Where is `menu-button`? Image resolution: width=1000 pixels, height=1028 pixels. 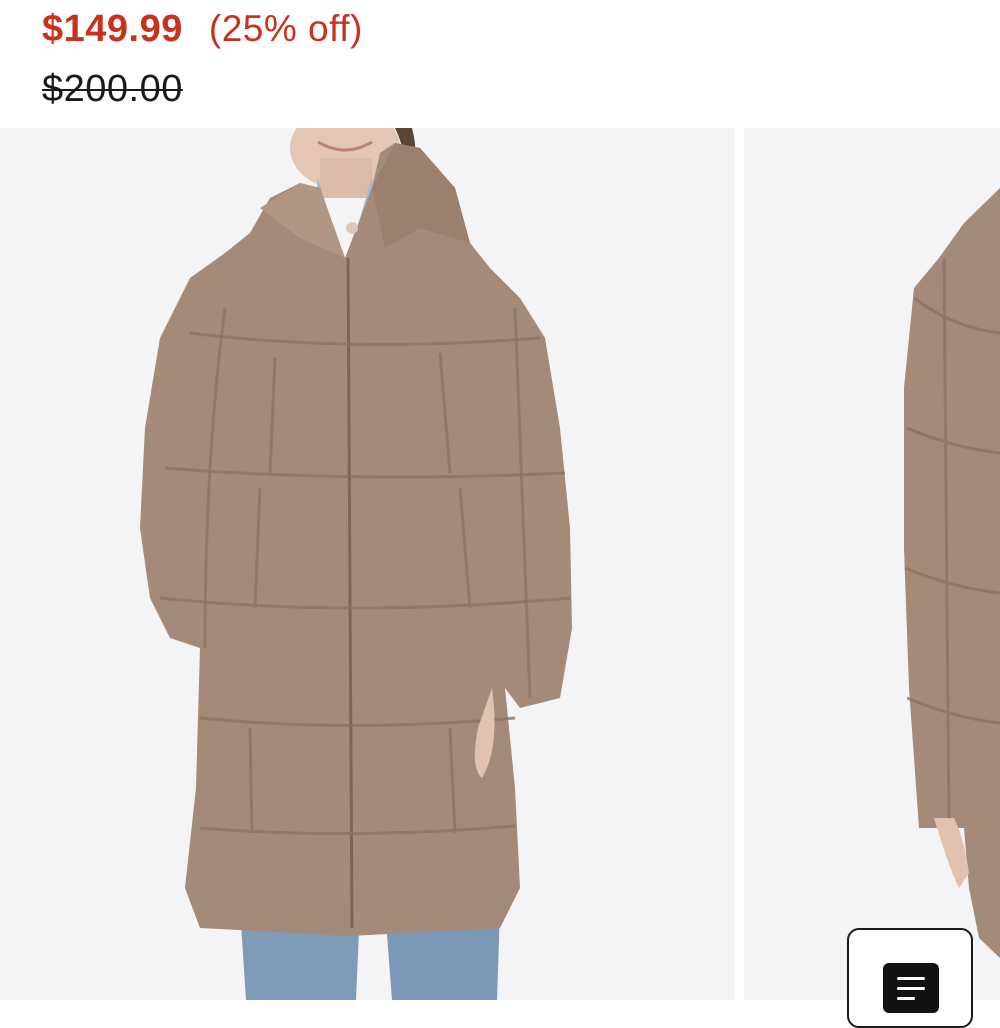
menu-button is located at coordinates (910, 978).